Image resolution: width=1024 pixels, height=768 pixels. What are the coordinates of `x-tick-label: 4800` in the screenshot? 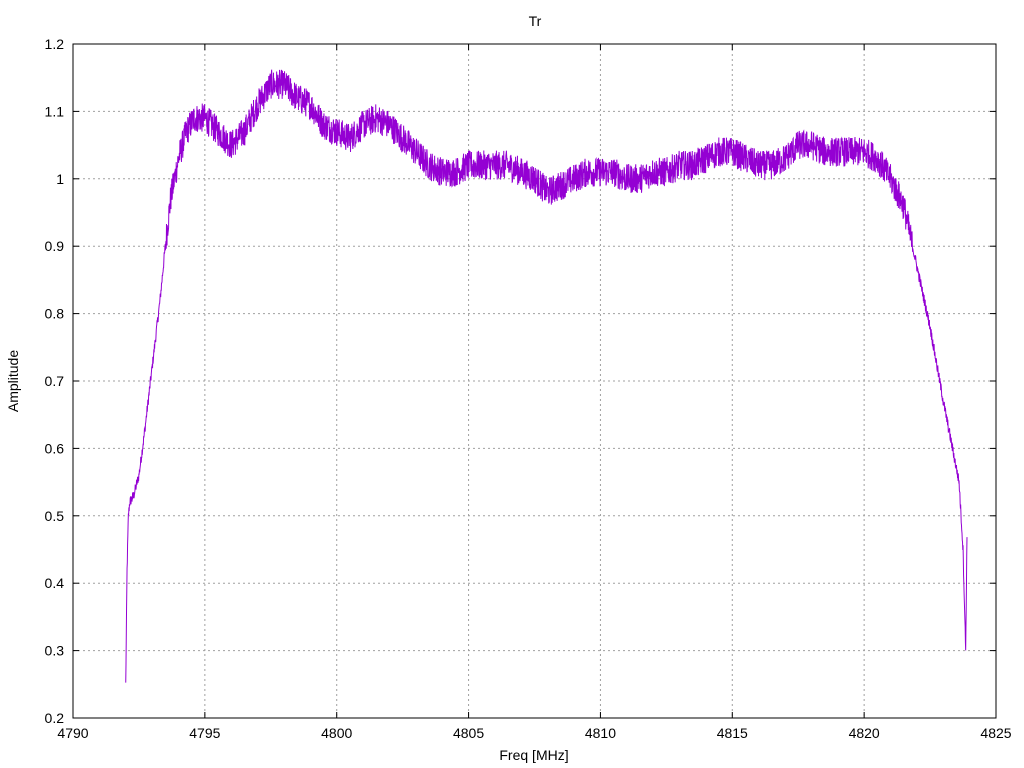 It's located at (336, 733).